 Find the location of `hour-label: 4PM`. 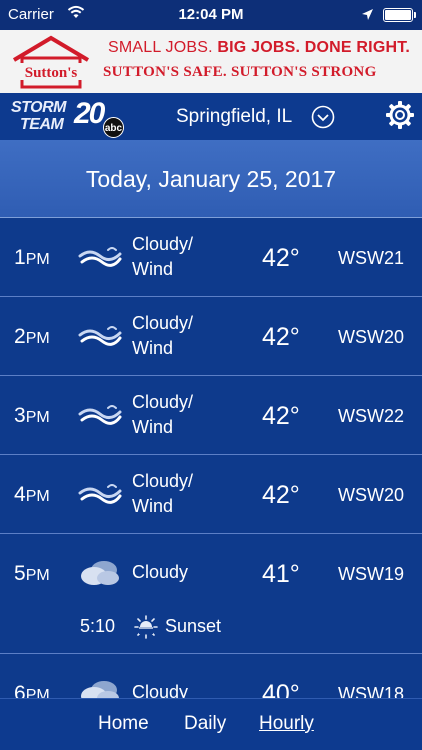

hour-label: 4PM is located at coordinates (32, 495).